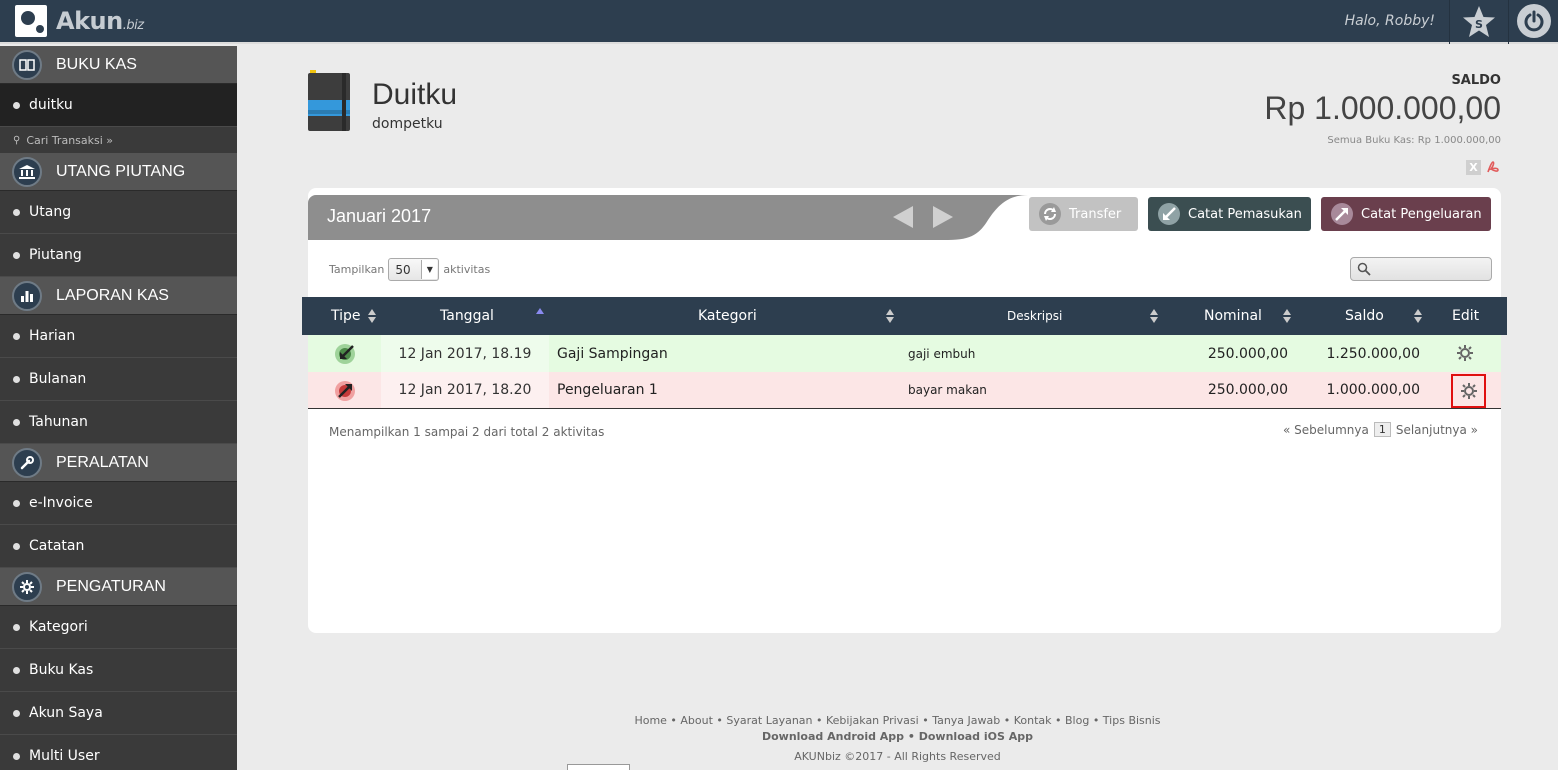  Describe the element at coordinates (1476, 80) in the screenshot. I see `saldo-label: SALDO` at that location.